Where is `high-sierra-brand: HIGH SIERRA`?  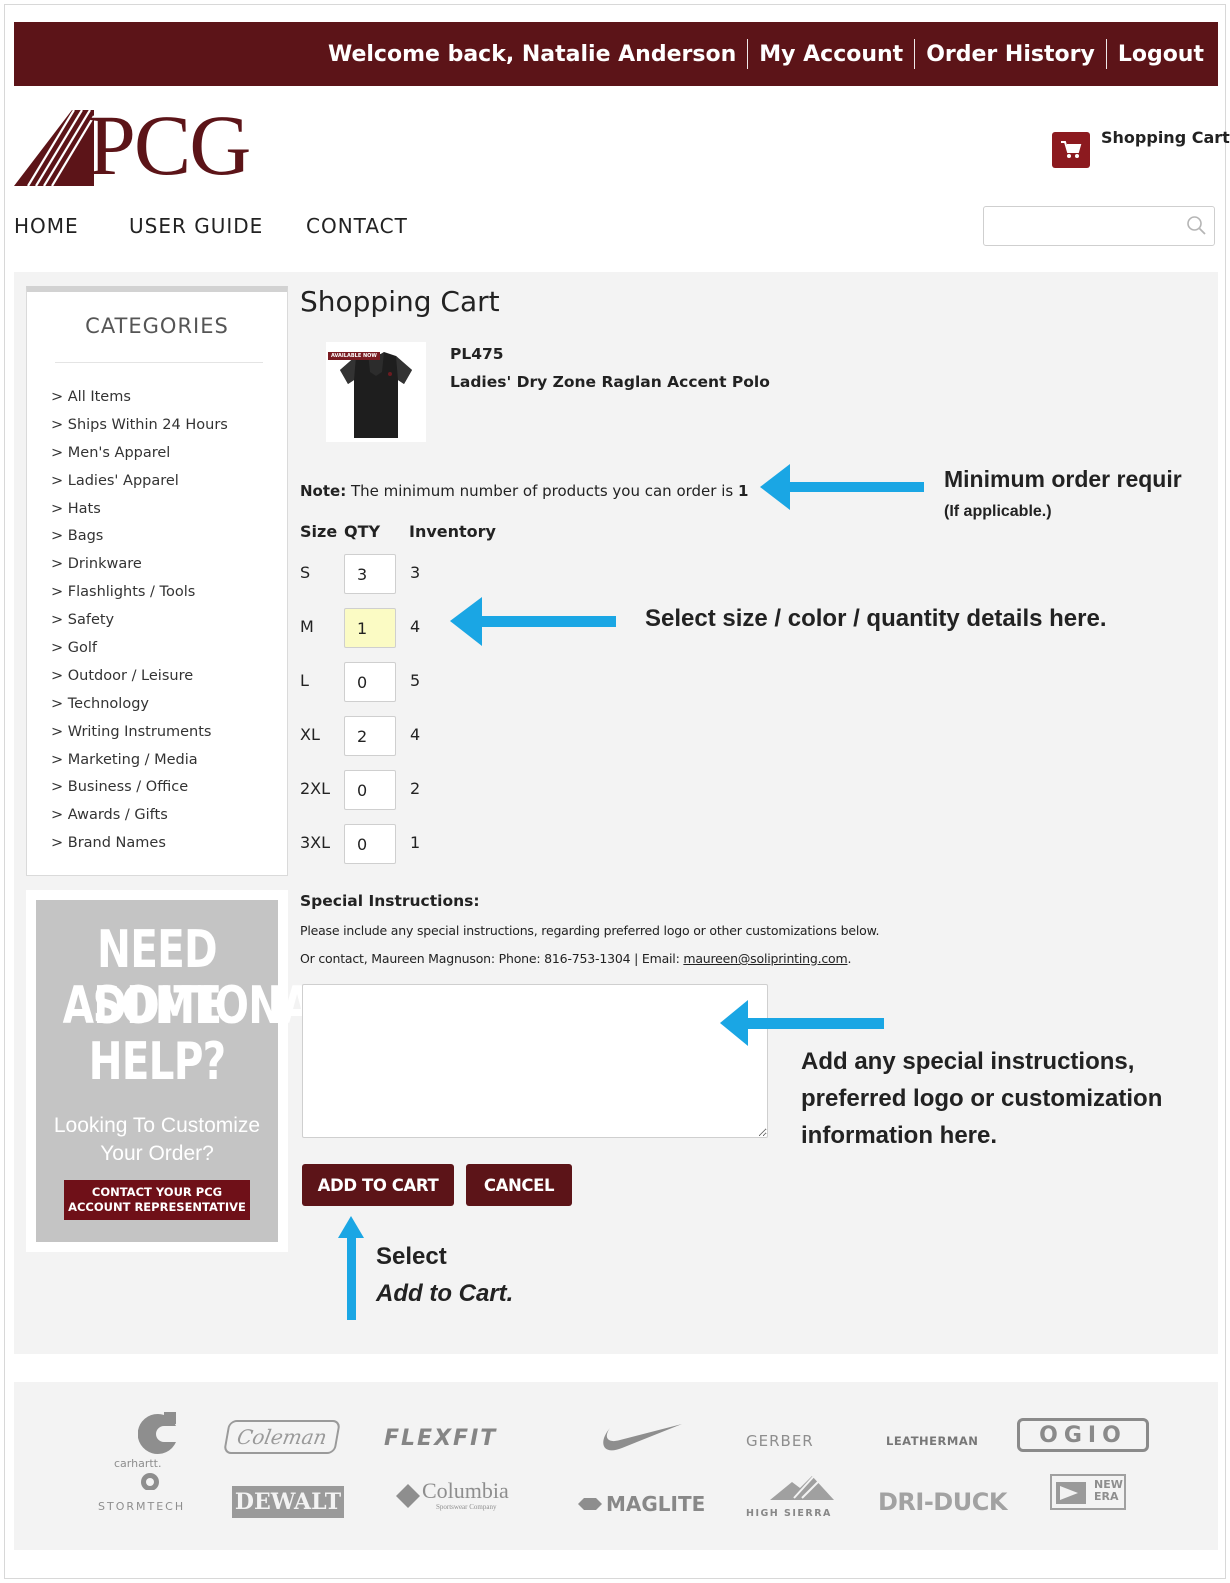 high-sierra-brand: HIGH SIERRA is located at coordinates (789, 1513).